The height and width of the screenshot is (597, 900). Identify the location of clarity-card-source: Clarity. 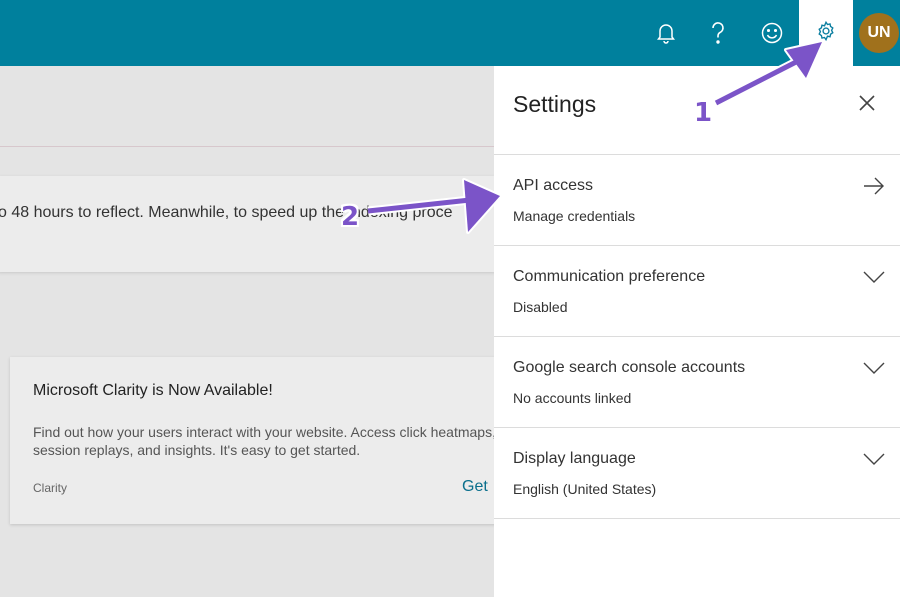
(50, 488).